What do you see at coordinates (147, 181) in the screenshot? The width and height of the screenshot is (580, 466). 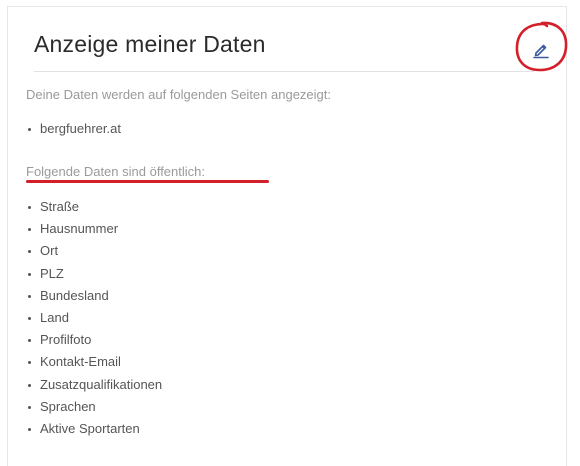 I see `annotation-underline` at bounding box center [147, 181].